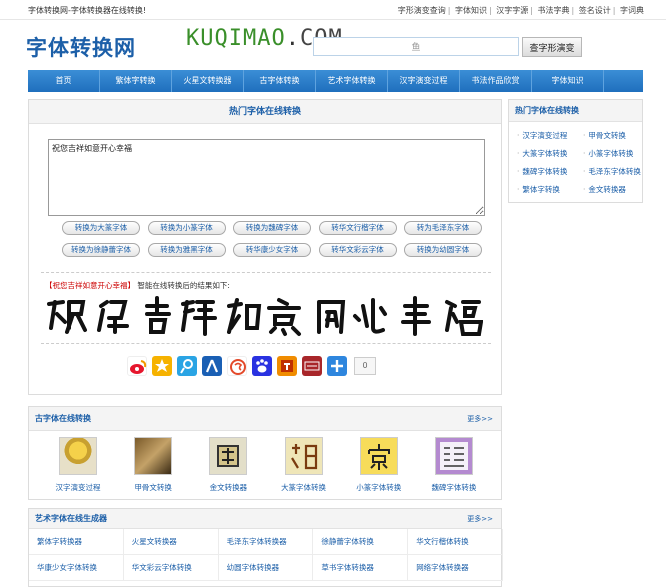  I want to click on art-link-caiyun: 华文彩云字体转换, so click(171, 568).